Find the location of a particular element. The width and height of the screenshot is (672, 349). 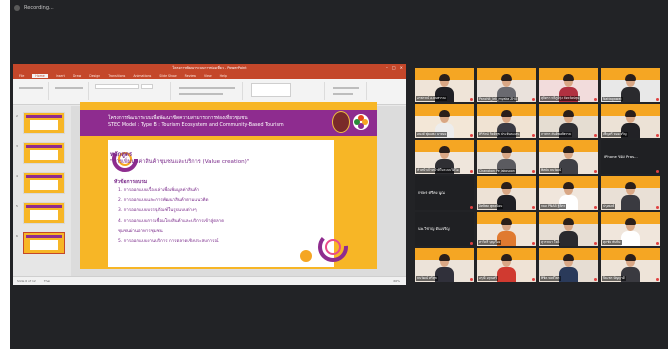

participant-name: สาวิตรี บุญเรือง is located at coordinates (490, 242).